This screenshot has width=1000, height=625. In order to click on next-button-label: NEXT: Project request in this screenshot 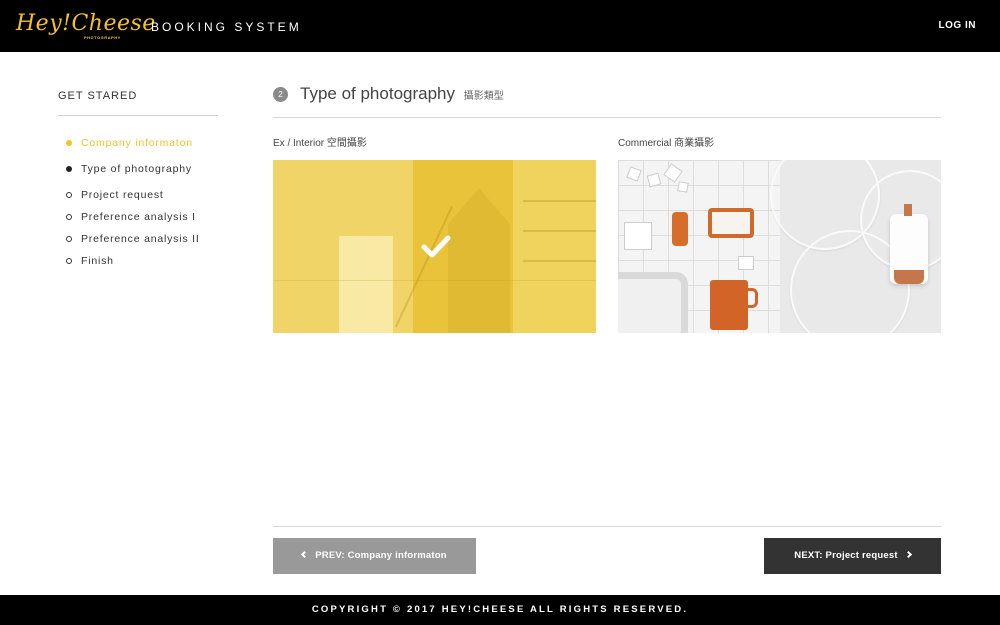, I will do `click(846, 555)`.